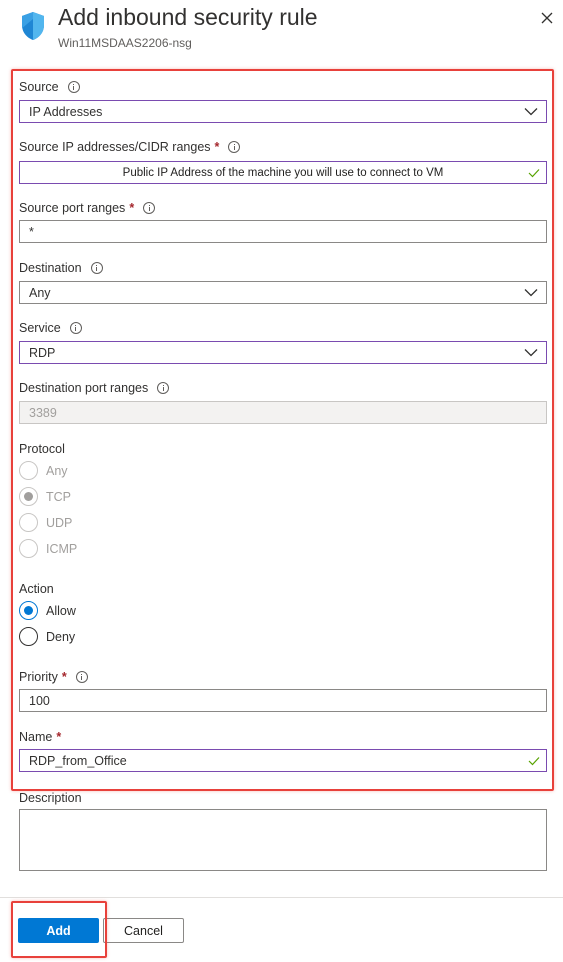 Image resolution: width=563 pixels, height=962 pixels. I want to click on source-port-input: *, so click(283, 231).